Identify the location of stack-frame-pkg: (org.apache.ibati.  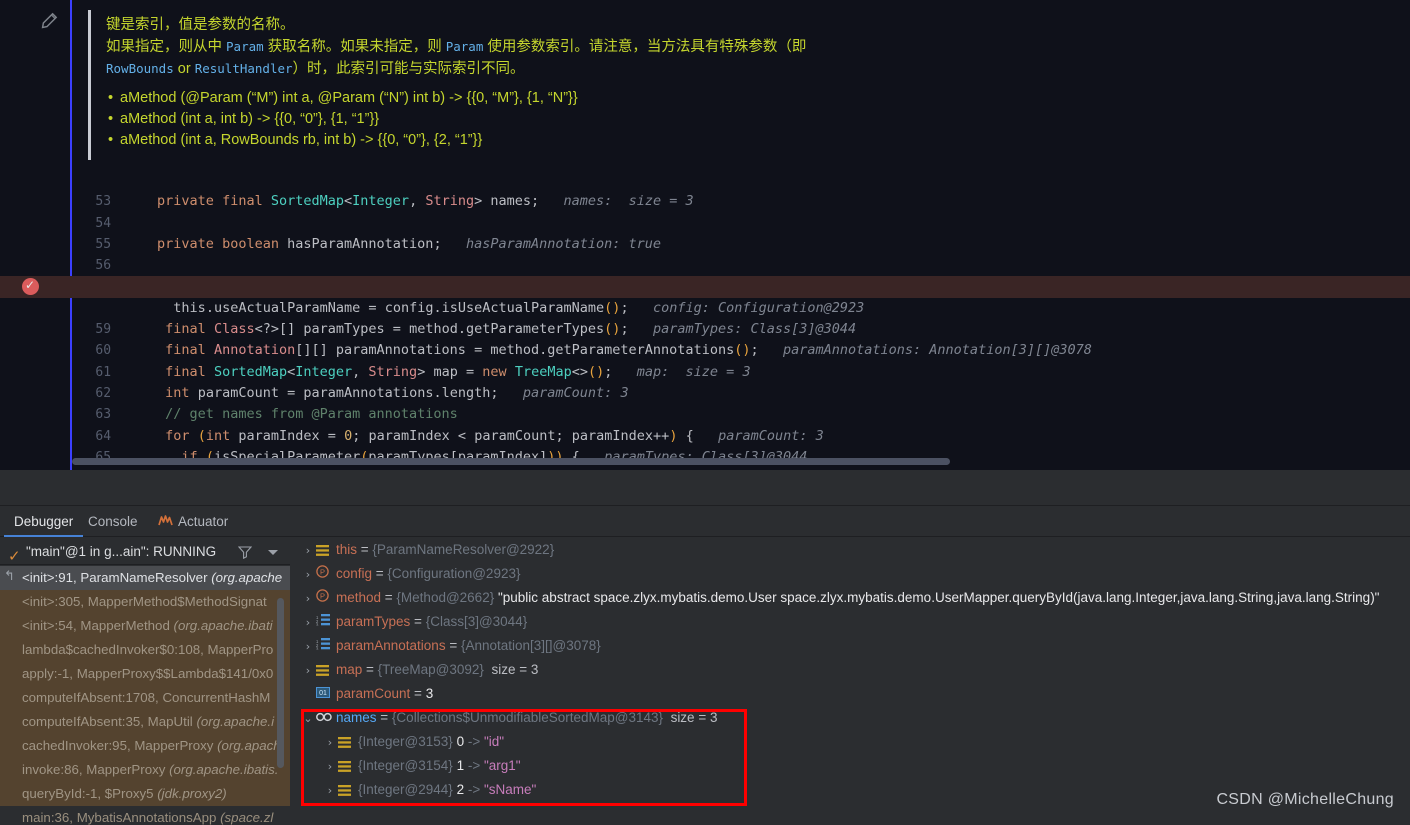
(223, 625).